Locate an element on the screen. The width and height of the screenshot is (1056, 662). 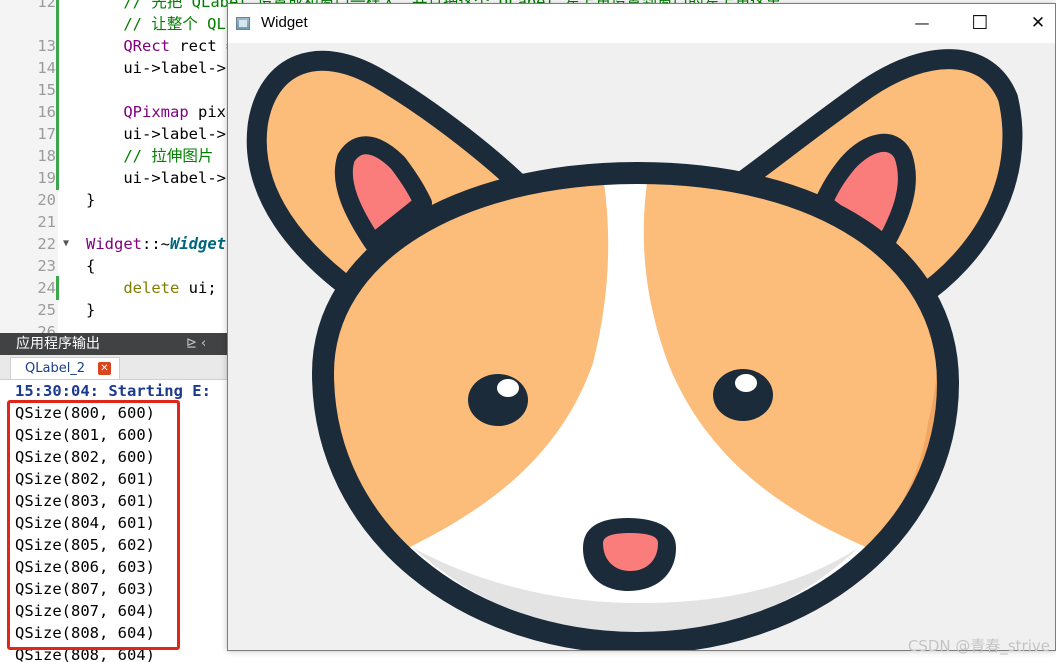
code-text: delete ui; is located at coordinates (151, 288).